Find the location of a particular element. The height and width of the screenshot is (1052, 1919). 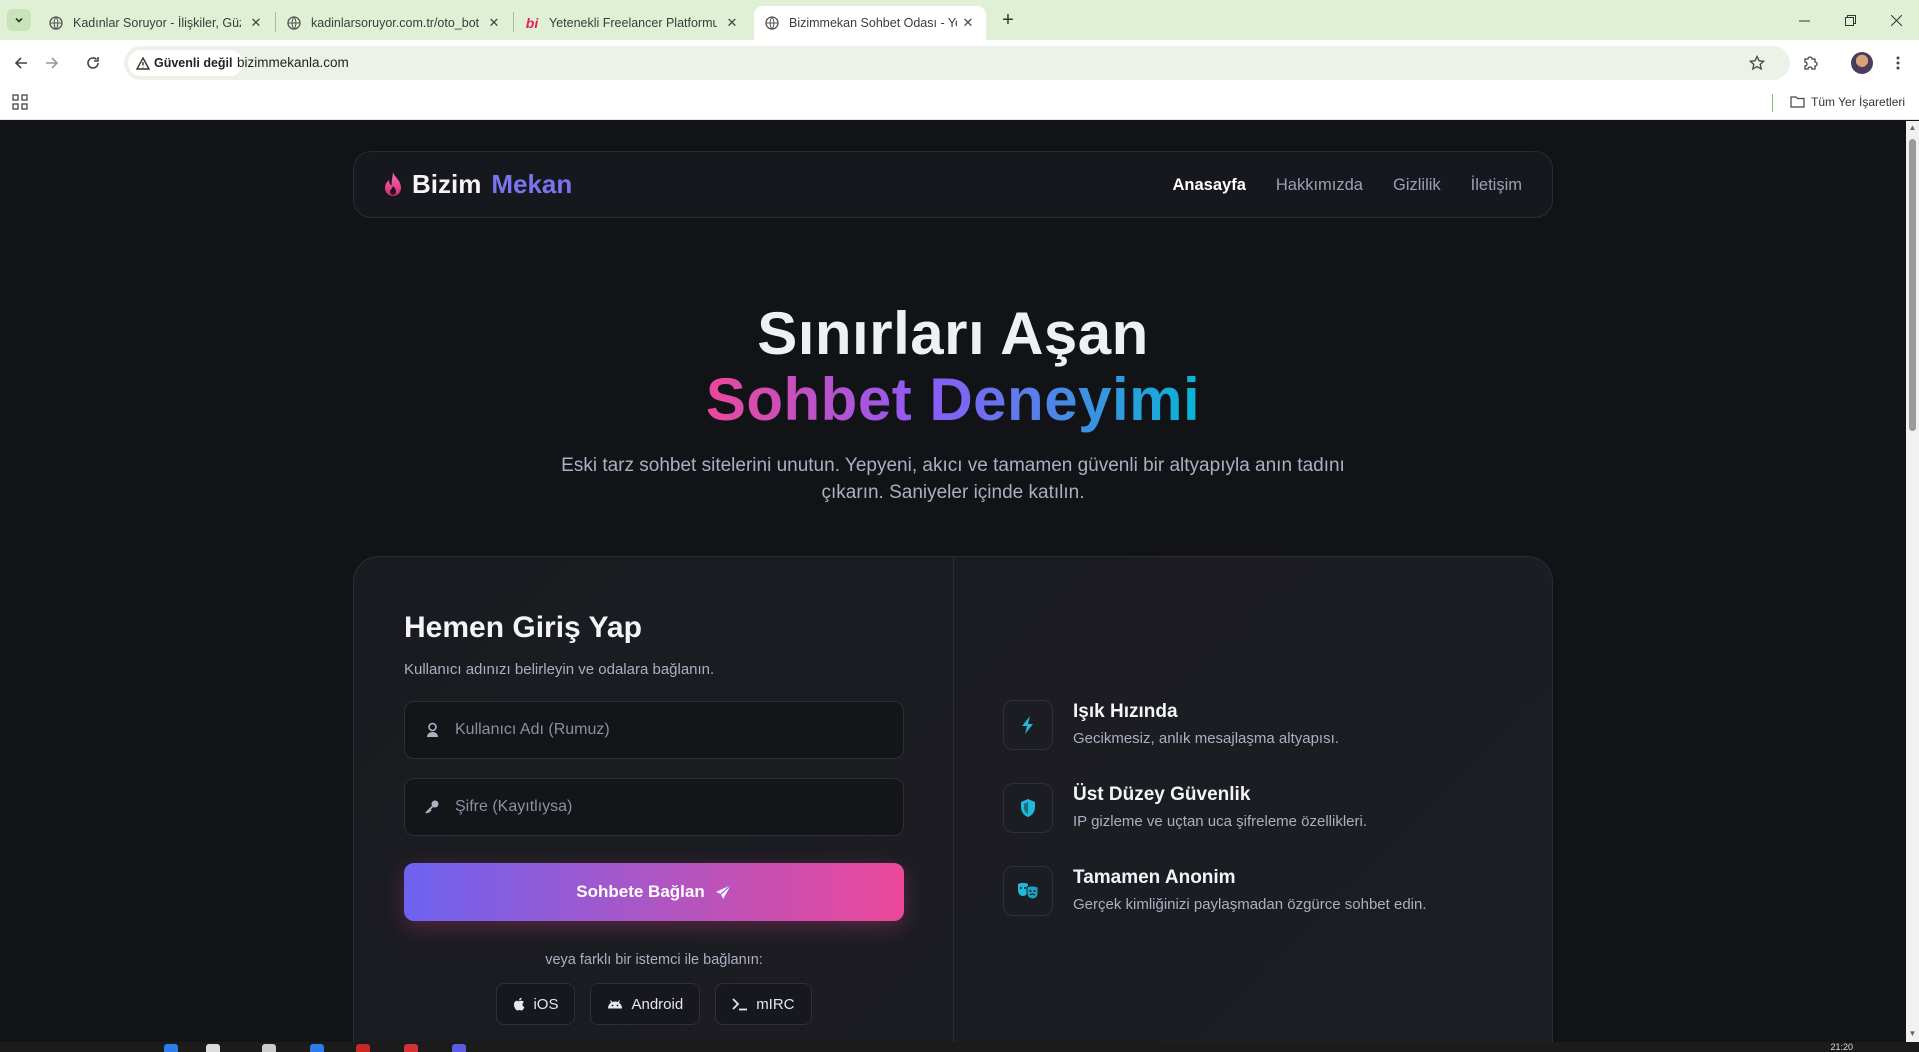

feature-title: Tamamen Anonim is located at coordinates (1154, 877).